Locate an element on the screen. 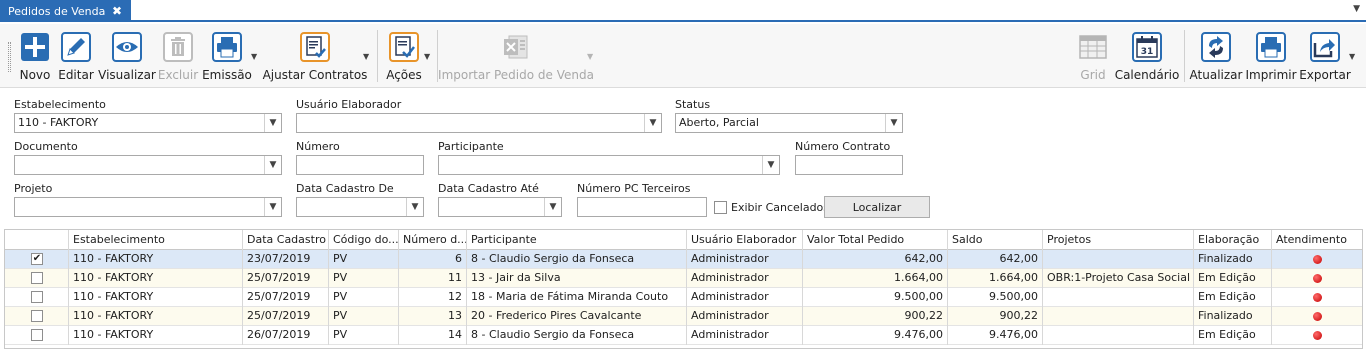 The height and width of the screenshot is (350, 1366). close-icon: ✖ is located at coordinates (117, 11).